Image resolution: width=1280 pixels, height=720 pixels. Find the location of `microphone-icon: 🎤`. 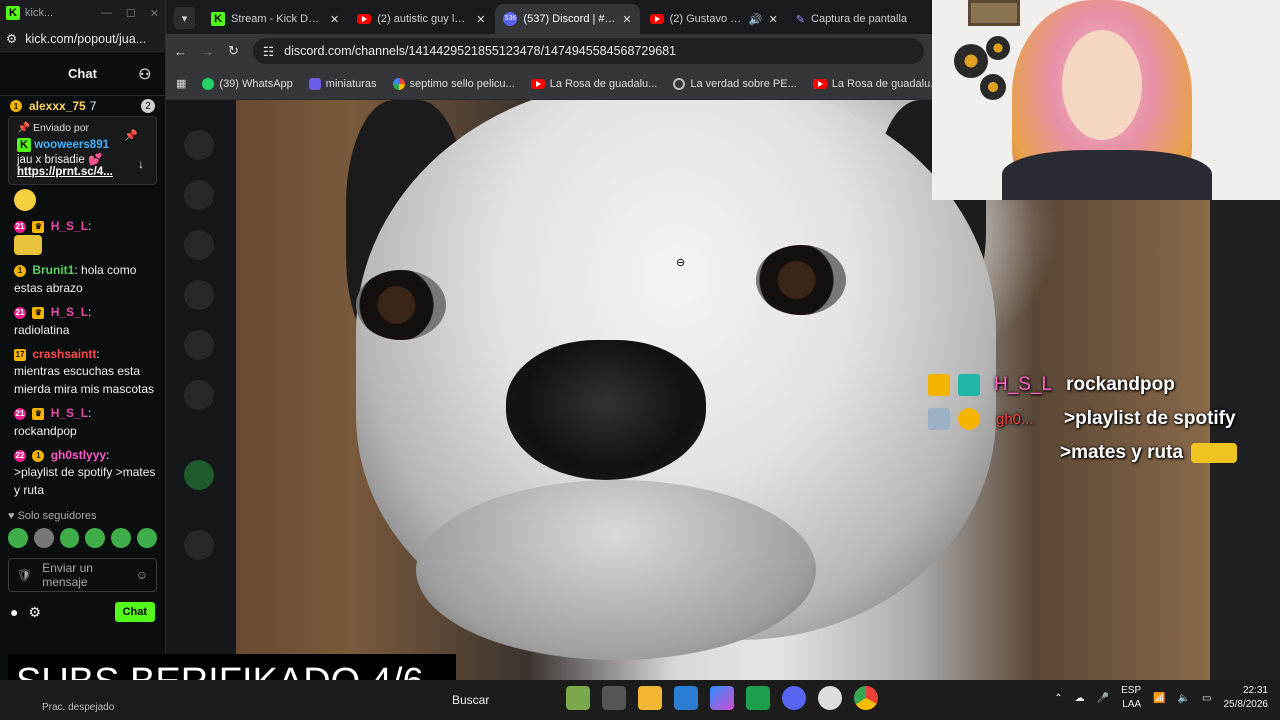

microphone-icon: 🎤 is located at coordinates (1103, 698).